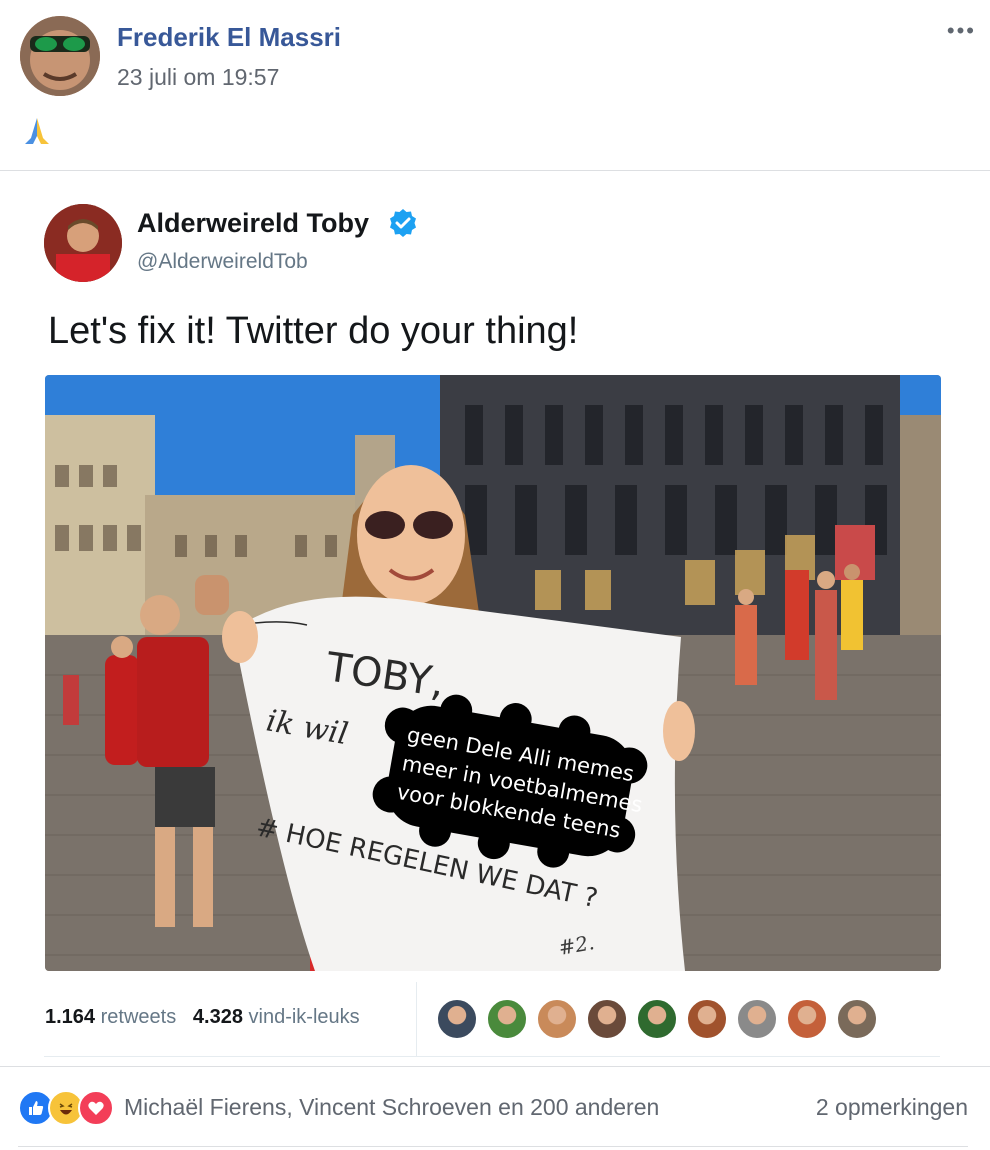  Describe the element at coordinates (961, 31) in the screenshot. I see `more-options-icon: •••` at that location.